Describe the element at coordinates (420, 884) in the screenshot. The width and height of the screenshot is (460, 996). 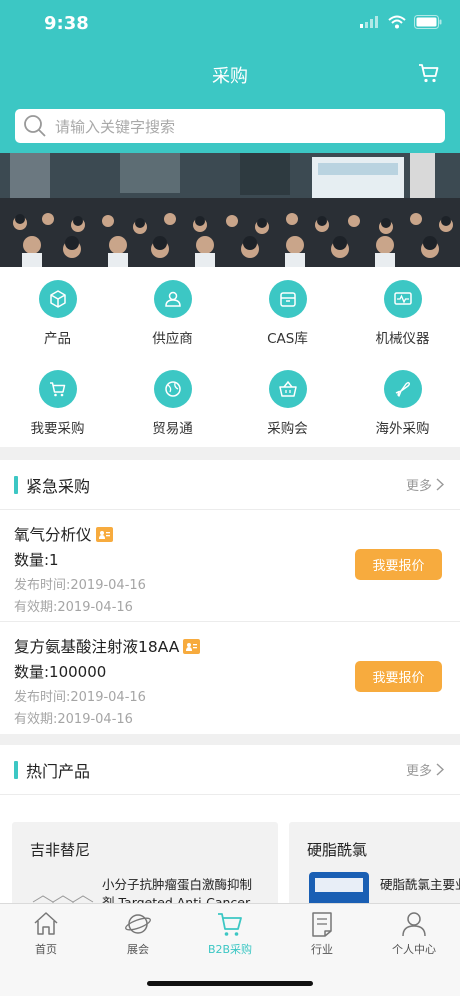
I see `product-description: 硬脂酰氯主要业.也用于有机` at that location.